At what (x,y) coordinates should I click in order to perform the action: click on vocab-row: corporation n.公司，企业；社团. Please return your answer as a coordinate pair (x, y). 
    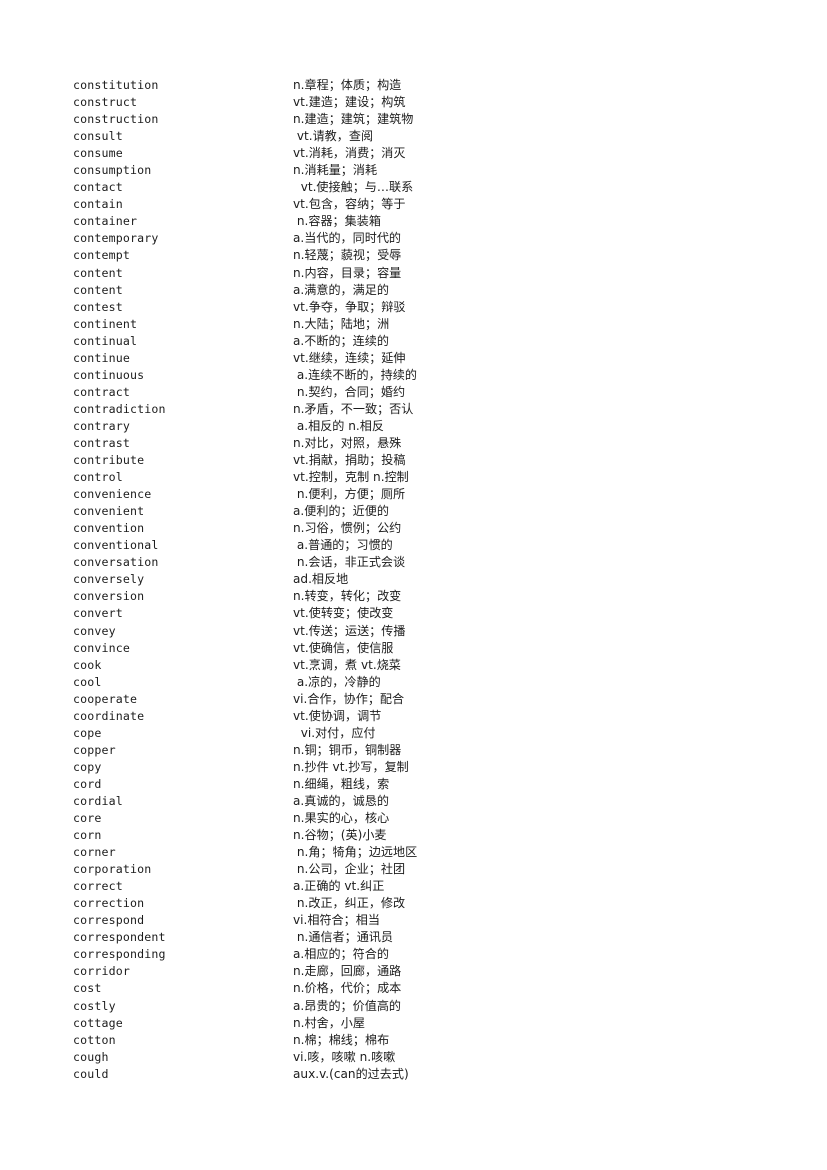
    Looking at the image, I should click on (418, 869).